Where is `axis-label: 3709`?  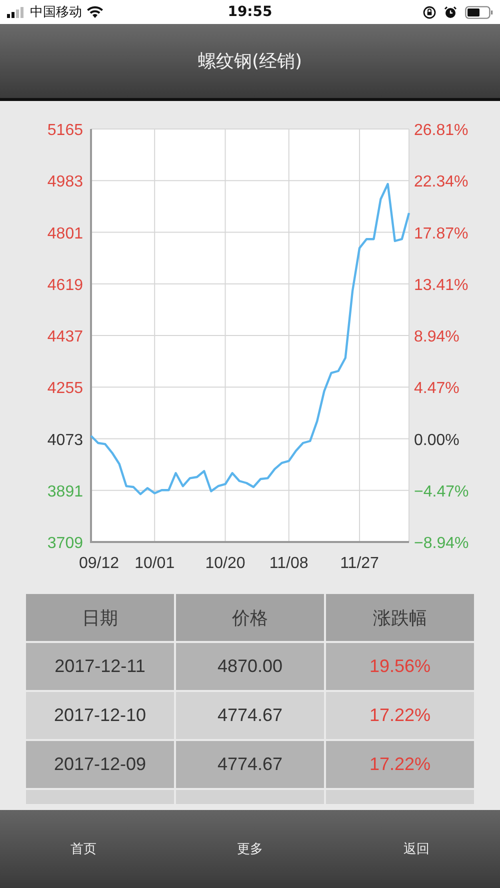
axis-label: 3709 is located at coordinates (65, 543).